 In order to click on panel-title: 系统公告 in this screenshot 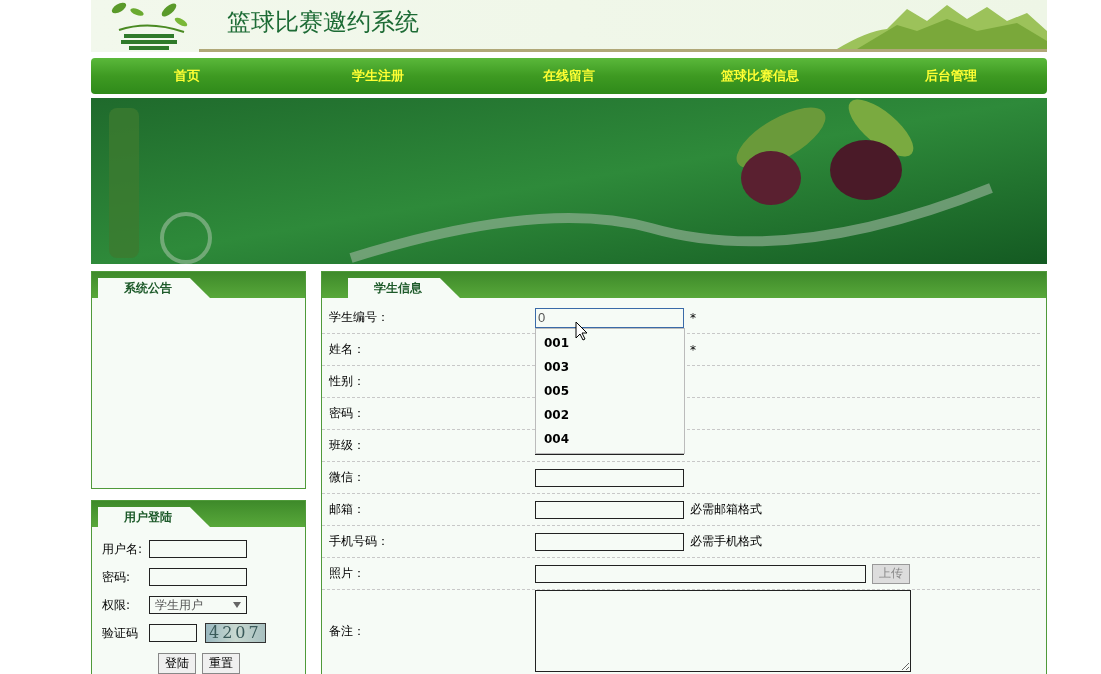, I will do `click(154, 288)`.